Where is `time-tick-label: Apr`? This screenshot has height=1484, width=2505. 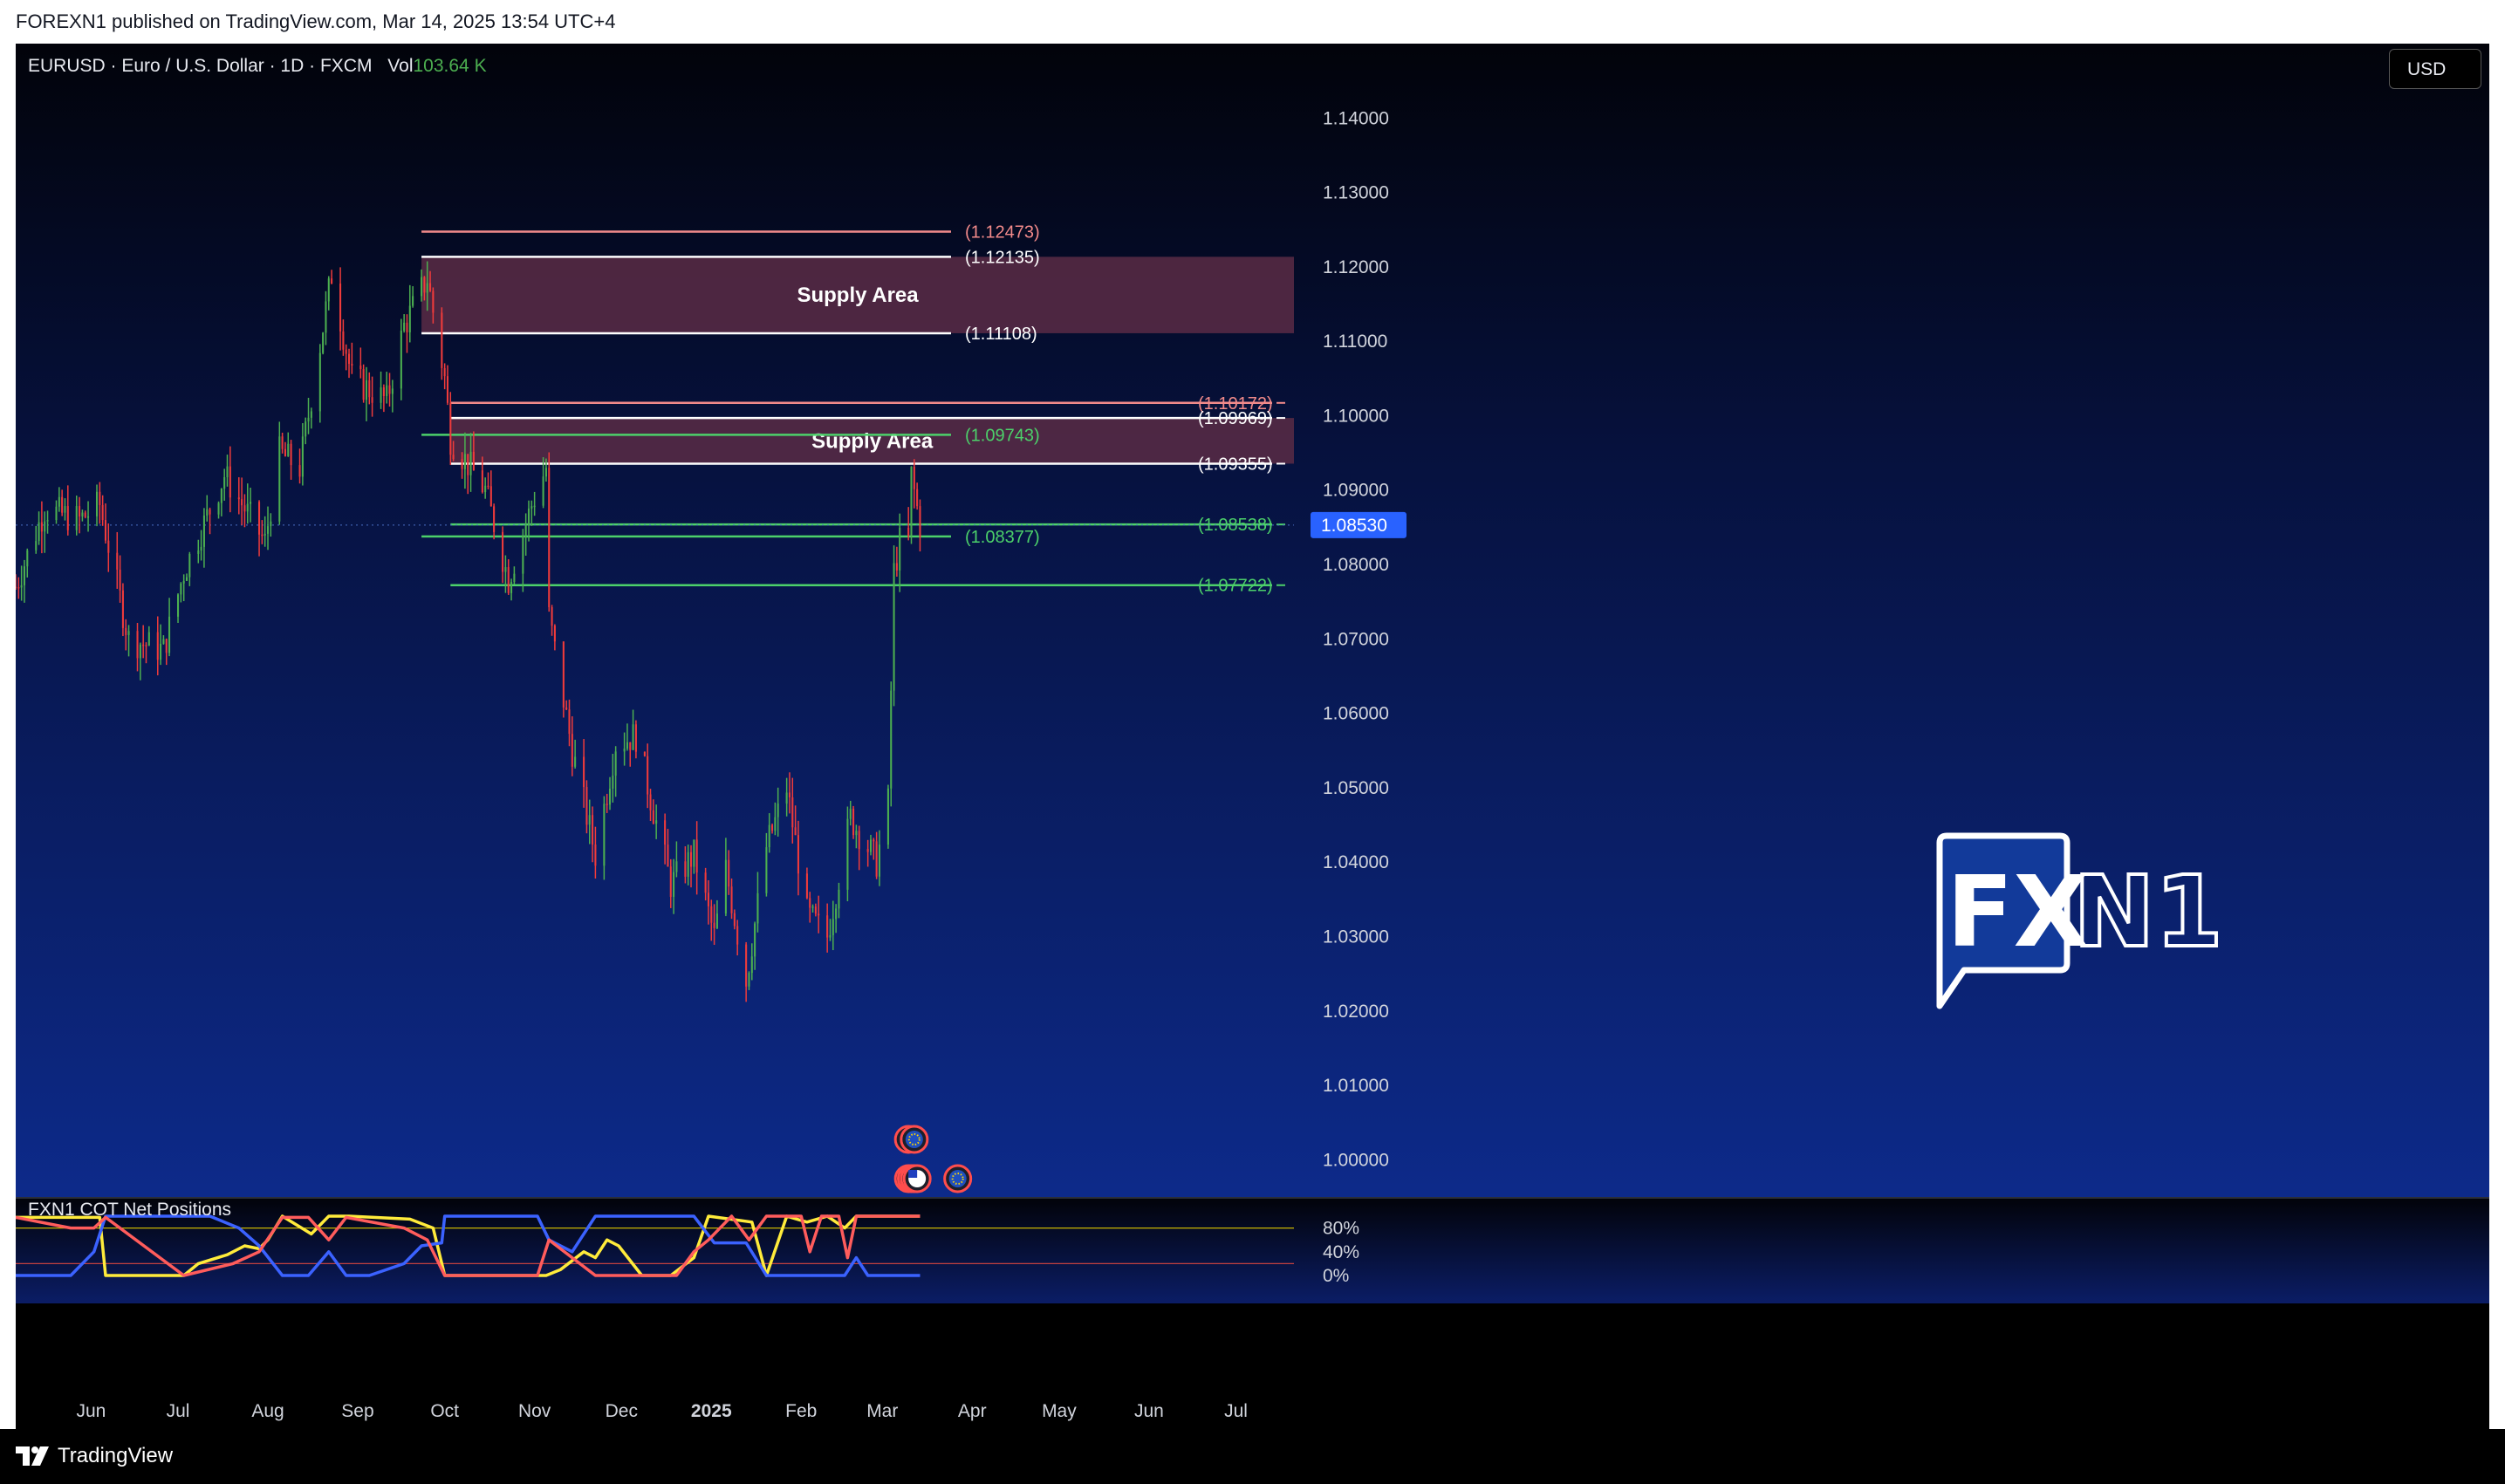 time-tick-label: Apr is located at coordinates (972, 1411).